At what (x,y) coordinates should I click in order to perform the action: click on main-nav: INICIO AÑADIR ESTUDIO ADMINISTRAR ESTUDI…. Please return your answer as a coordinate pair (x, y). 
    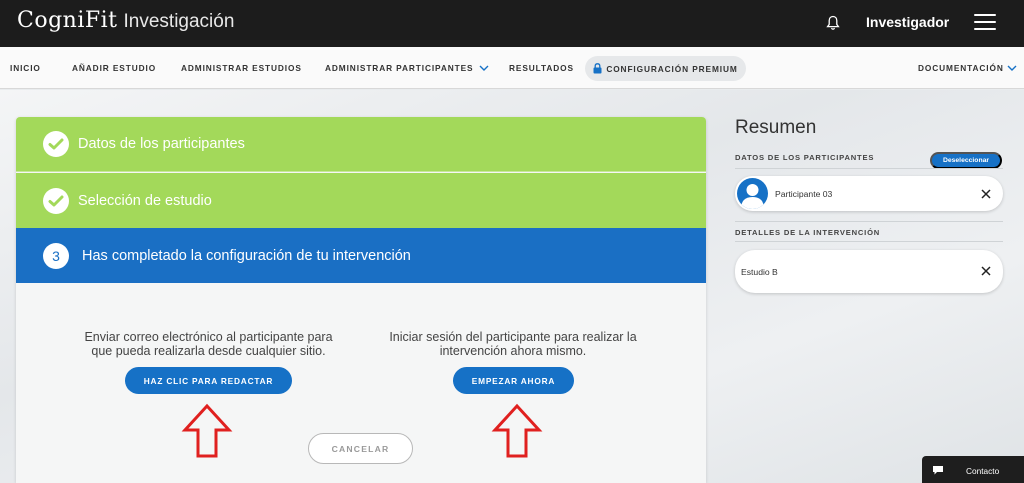
    Looking at the image, I should click on (512, 68).